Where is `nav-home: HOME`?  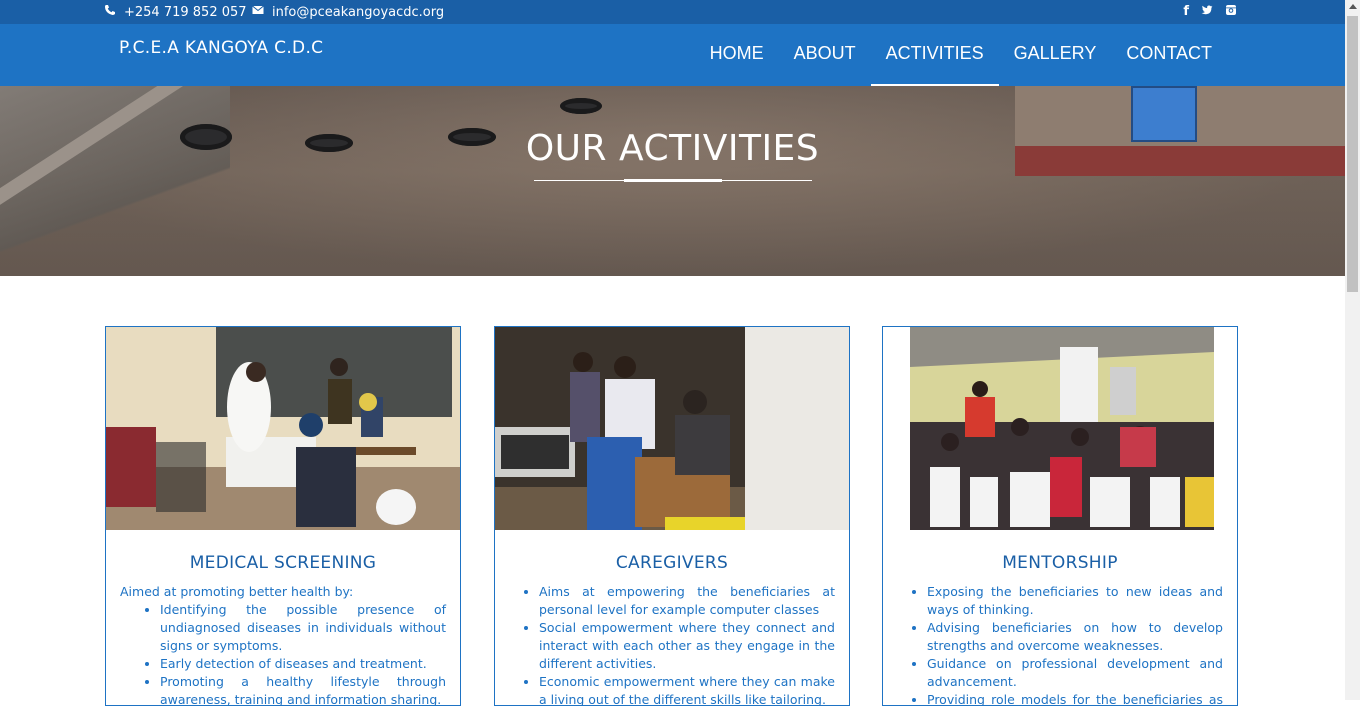
nav-home: HOME is located at coordinates (737, 55).